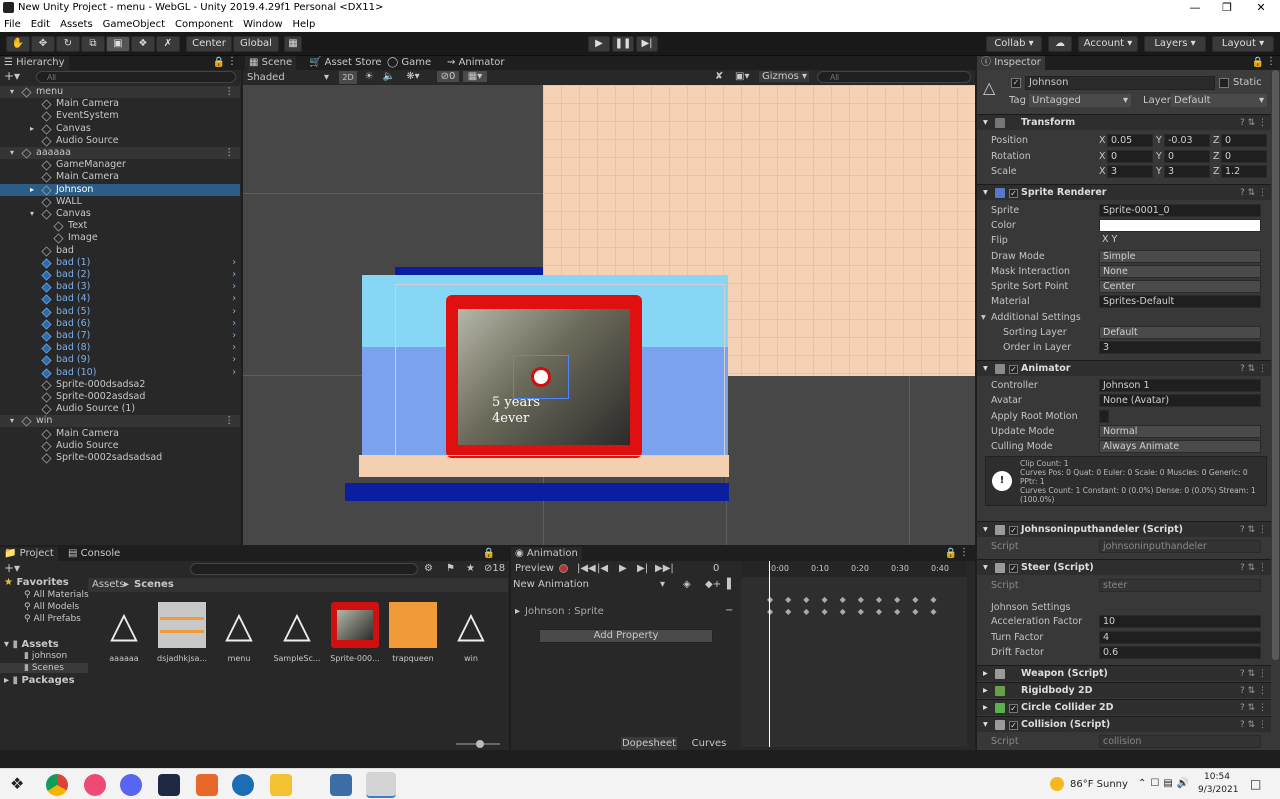 The image size is (1280, 799). I want to click on itunes-icon, so click(95, 785).